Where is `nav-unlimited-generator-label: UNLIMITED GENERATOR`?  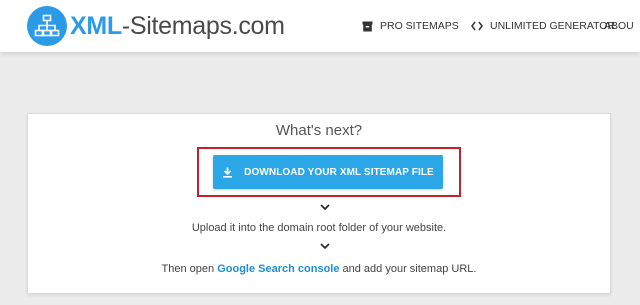 nav-unlimited-generator-label: UNLIMITED GENERATOR is located at coordinates (553, 26).